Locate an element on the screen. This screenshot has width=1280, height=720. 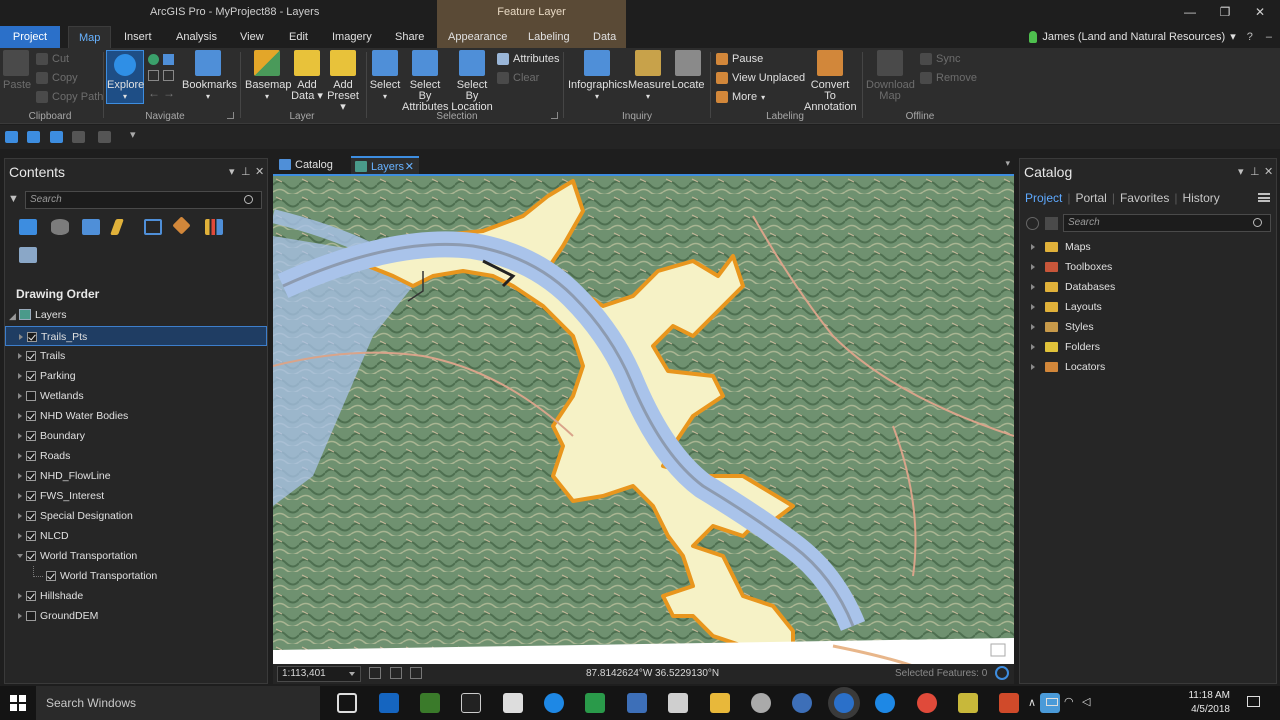
list-by-drawing-order-icon is located at coordinates (28, 227).